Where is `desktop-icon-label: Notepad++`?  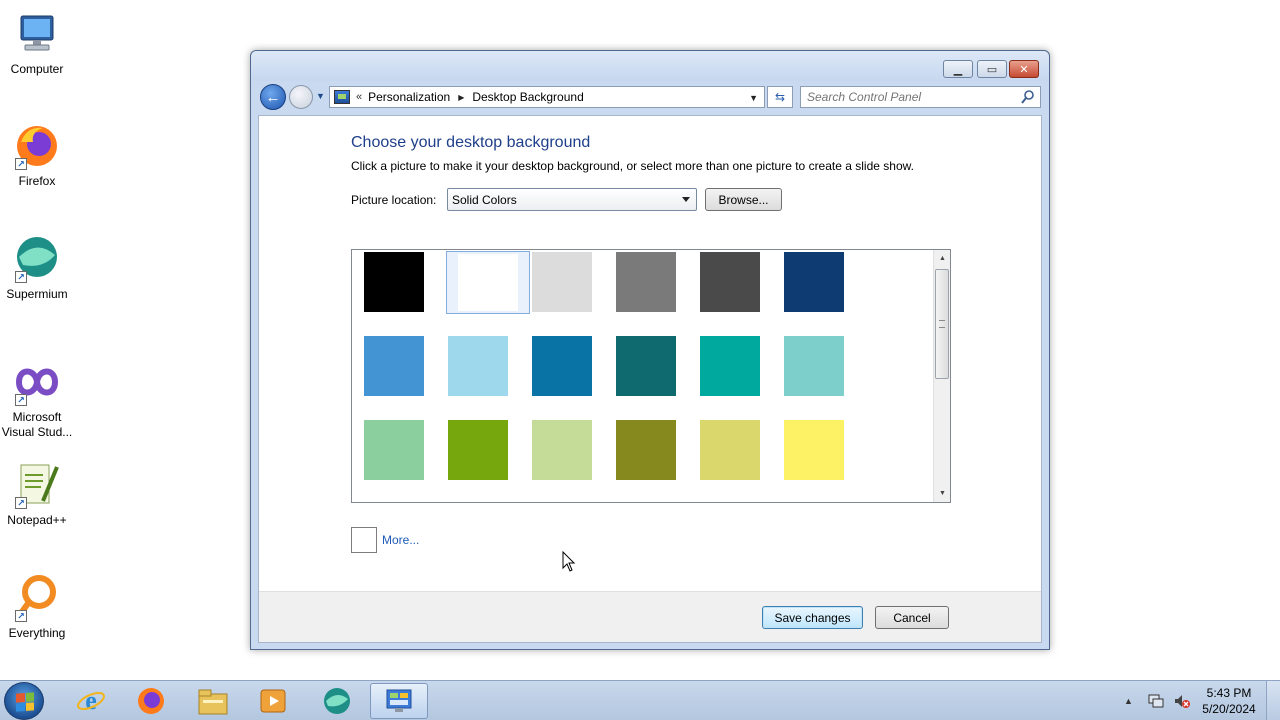
desktop-icon-label: Notepad++ is located at coordinates (37, 520).